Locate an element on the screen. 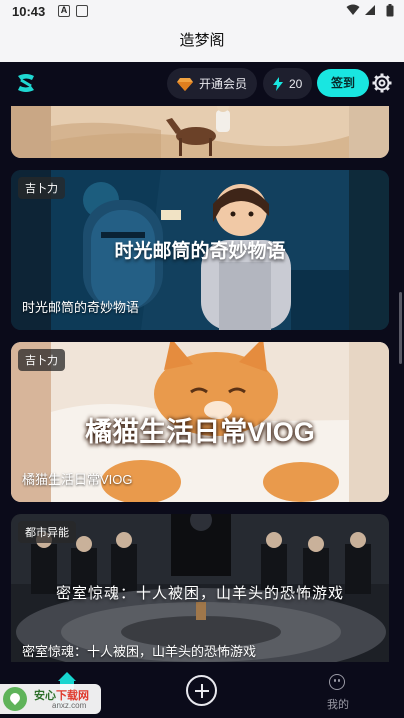 The image size is (404, 718). status-time: 10:43 is located at coordinates (29, 11).